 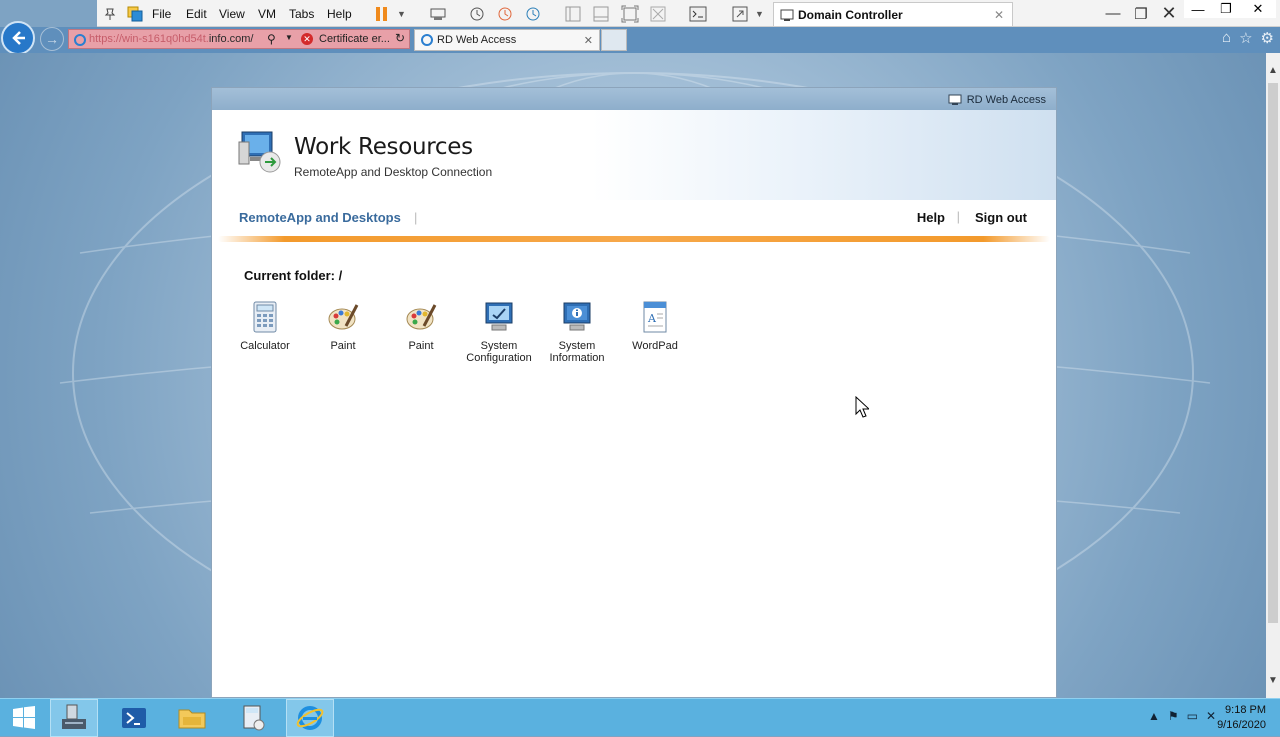 I want to click on app-label: System Configuration, so click(x=499, y=352).